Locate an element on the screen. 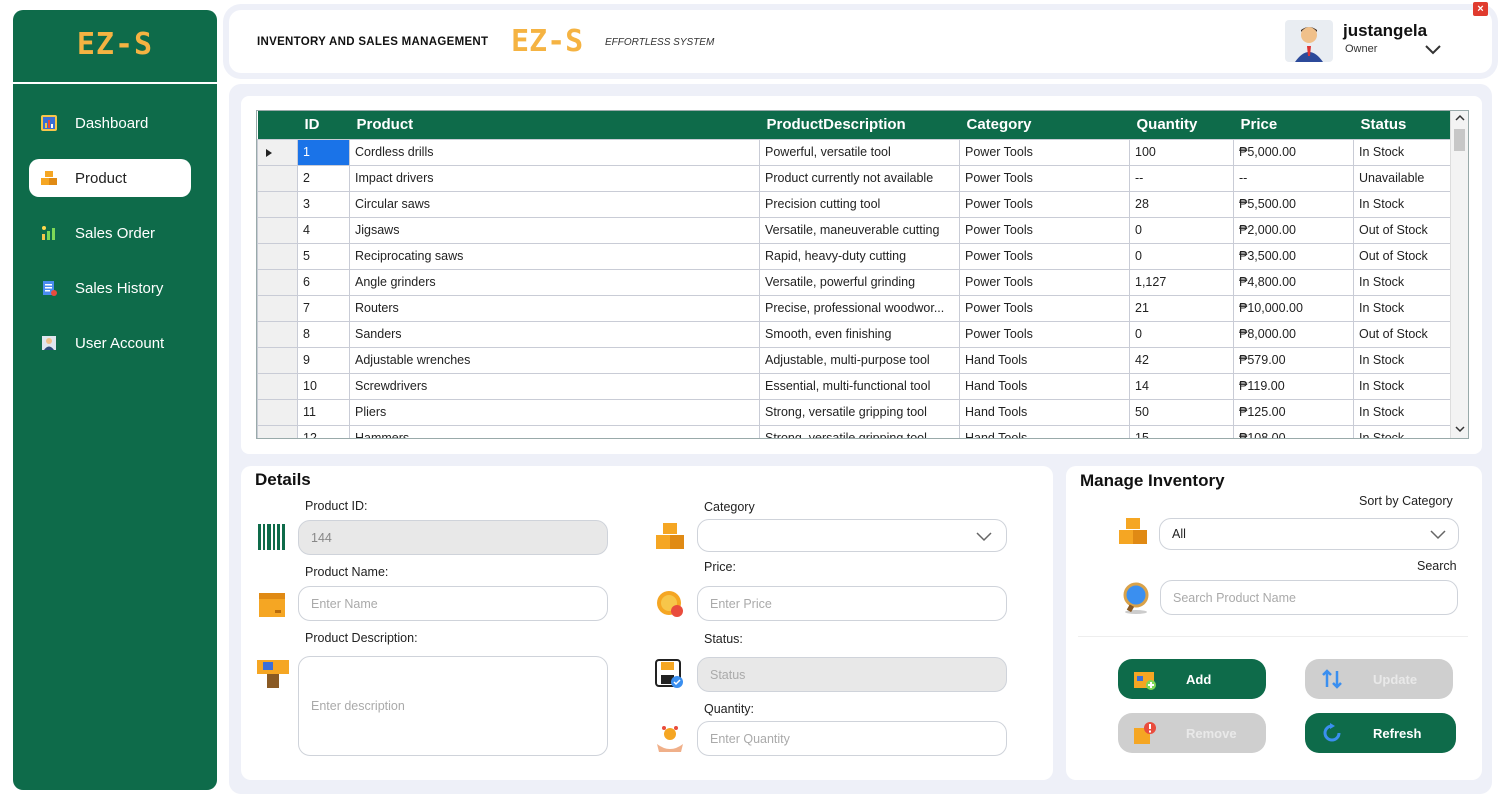  table-cell: 1 is located at coordinates (323, 152).